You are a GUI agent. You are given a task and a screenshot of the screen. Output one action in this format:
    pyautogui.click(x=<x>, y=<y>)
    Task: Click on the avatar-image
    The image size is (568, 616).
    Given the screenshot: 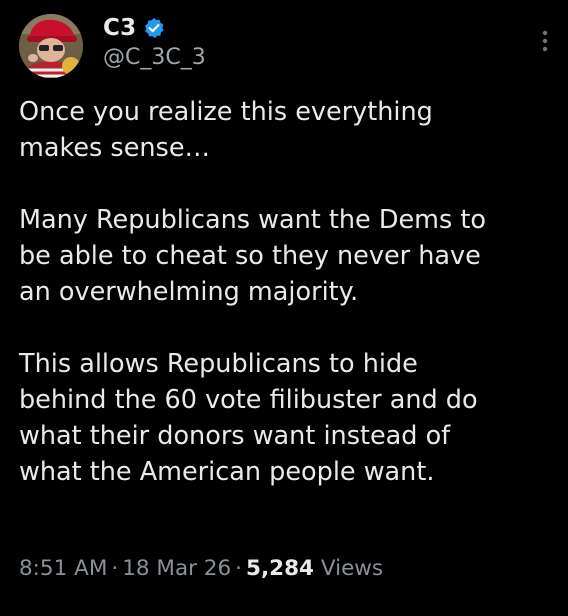 What is the action you would take?
    pyautogui.click(x=51, y=46)
    